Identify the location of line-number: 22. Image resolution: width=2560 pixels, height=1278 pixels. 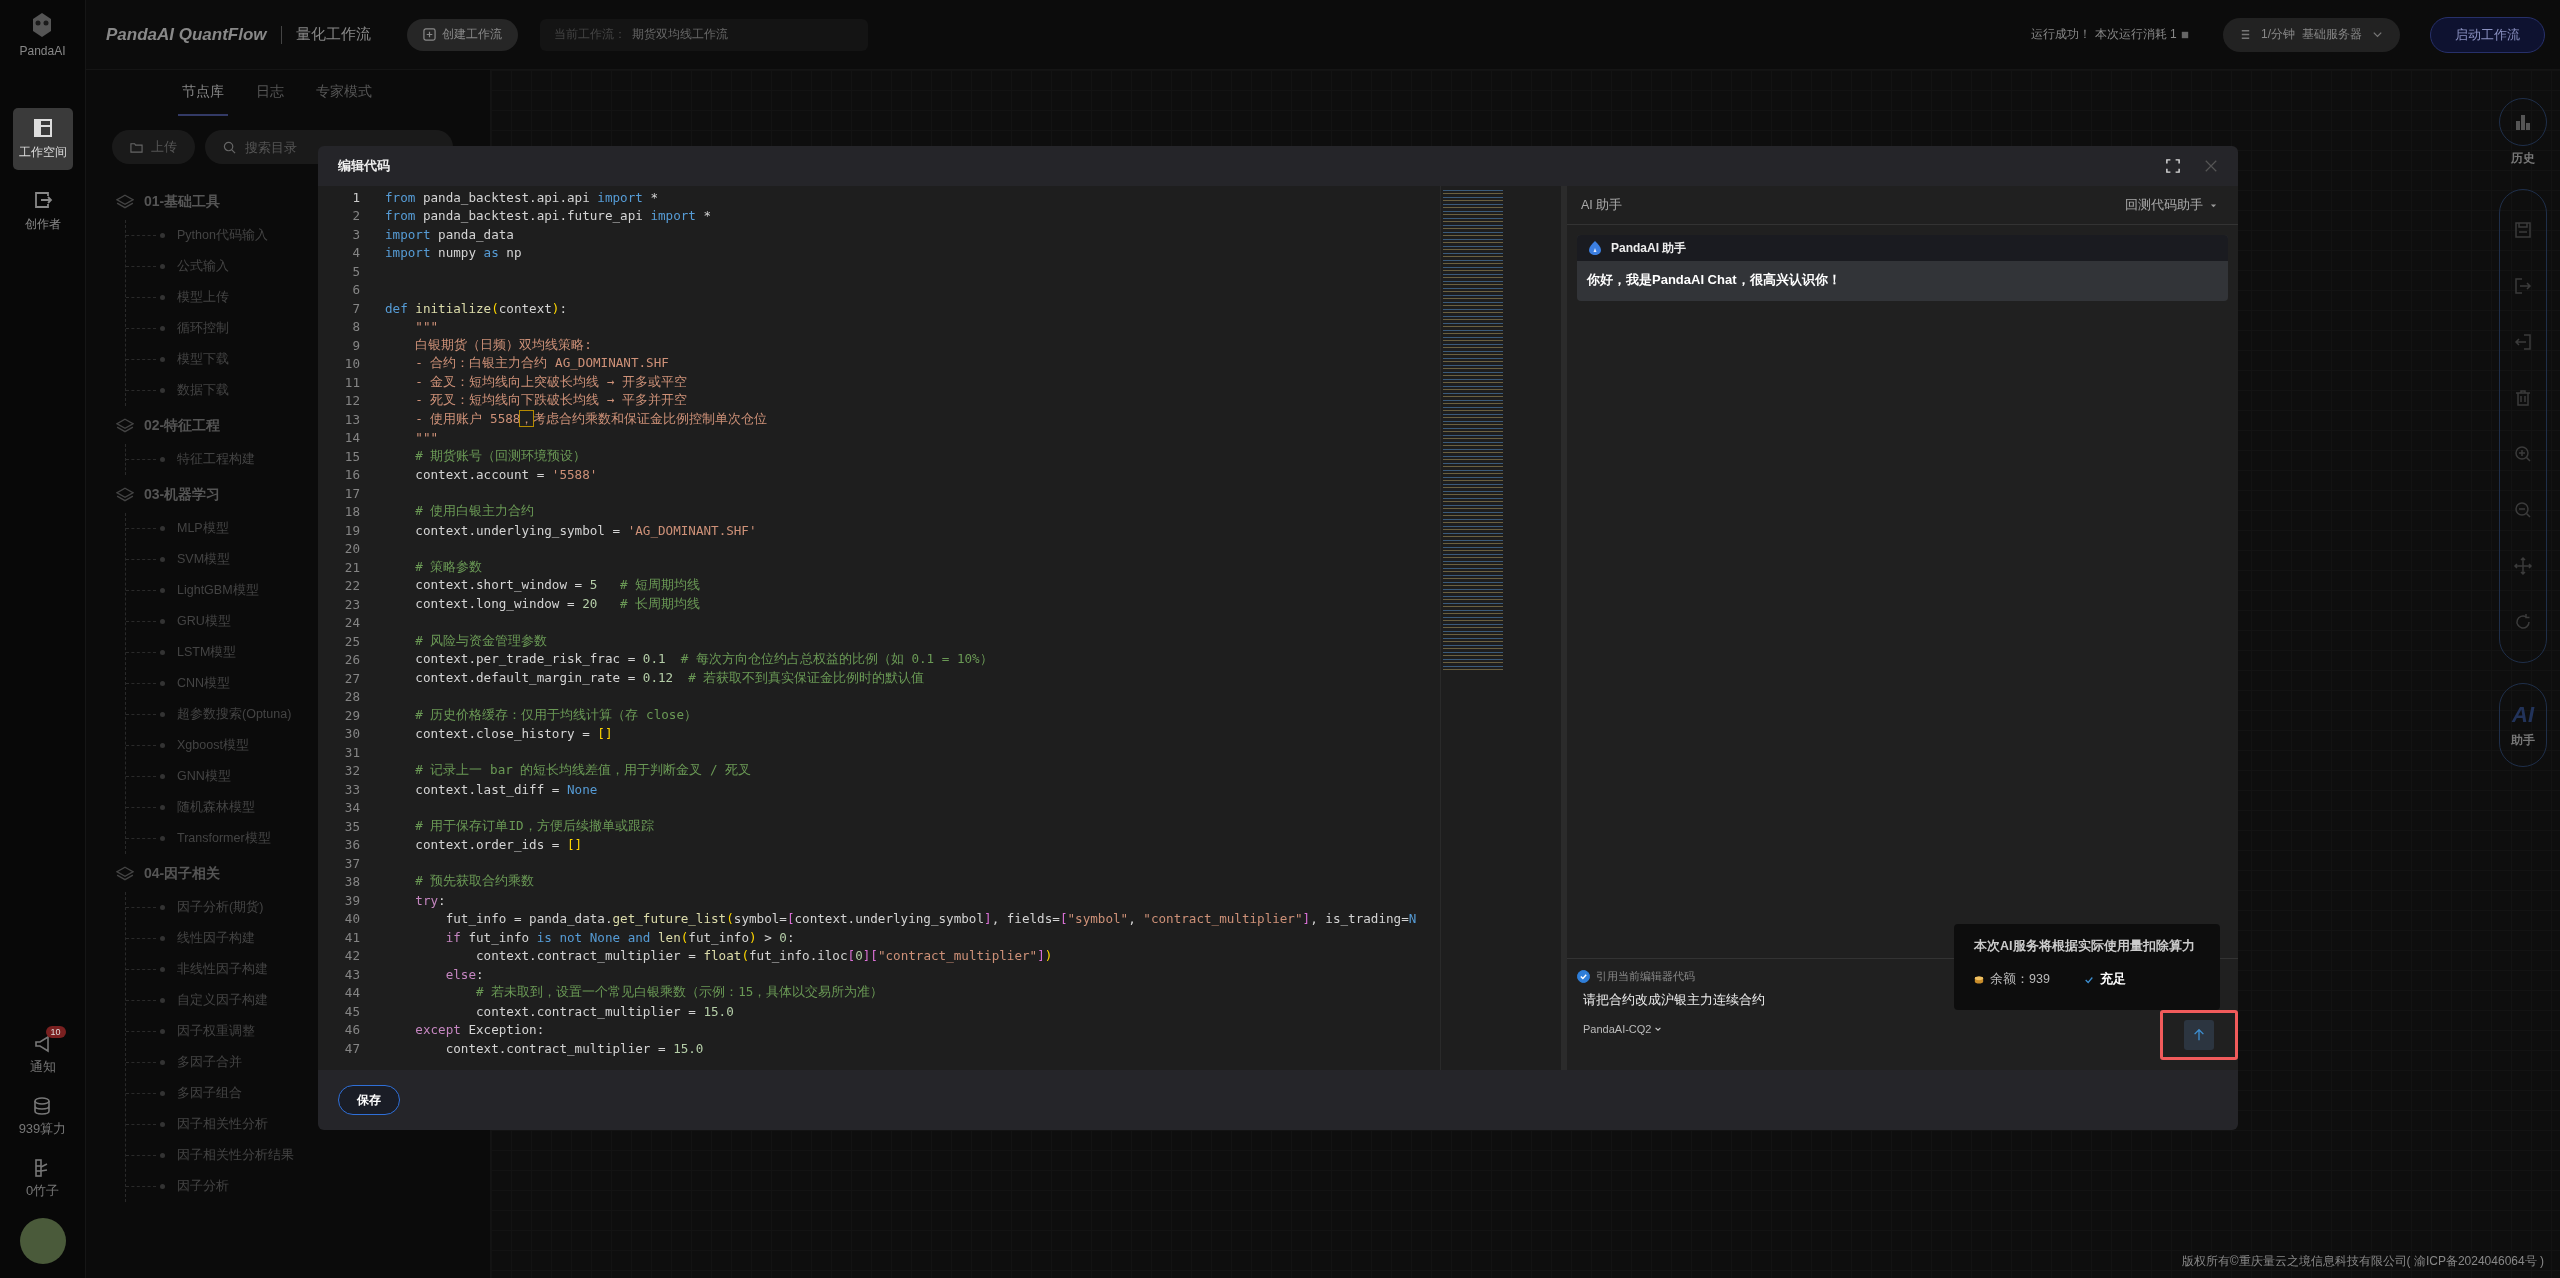
(351, 586).